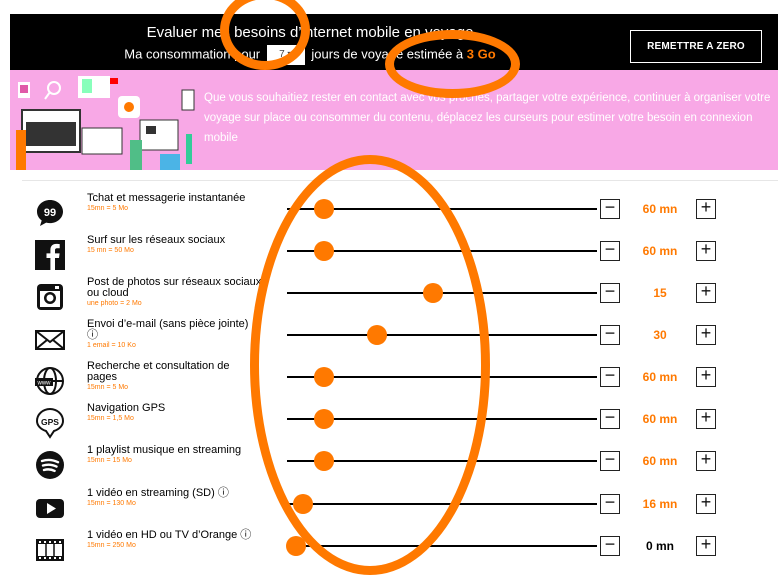 Image resolution: width=778 pixels, height=578 pixels. Describe the element at coordinates (110, 250) in the screenshot. I see `activity-rate: 15 mn = 50 Mo` at that location.